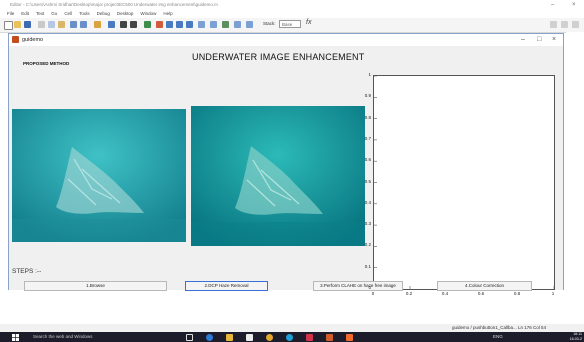 This screenshot has width=584, height=342. Describe the element at coordinates (367, 138) in the screenshot. I see `y-tick-label: 0.7` at that location.